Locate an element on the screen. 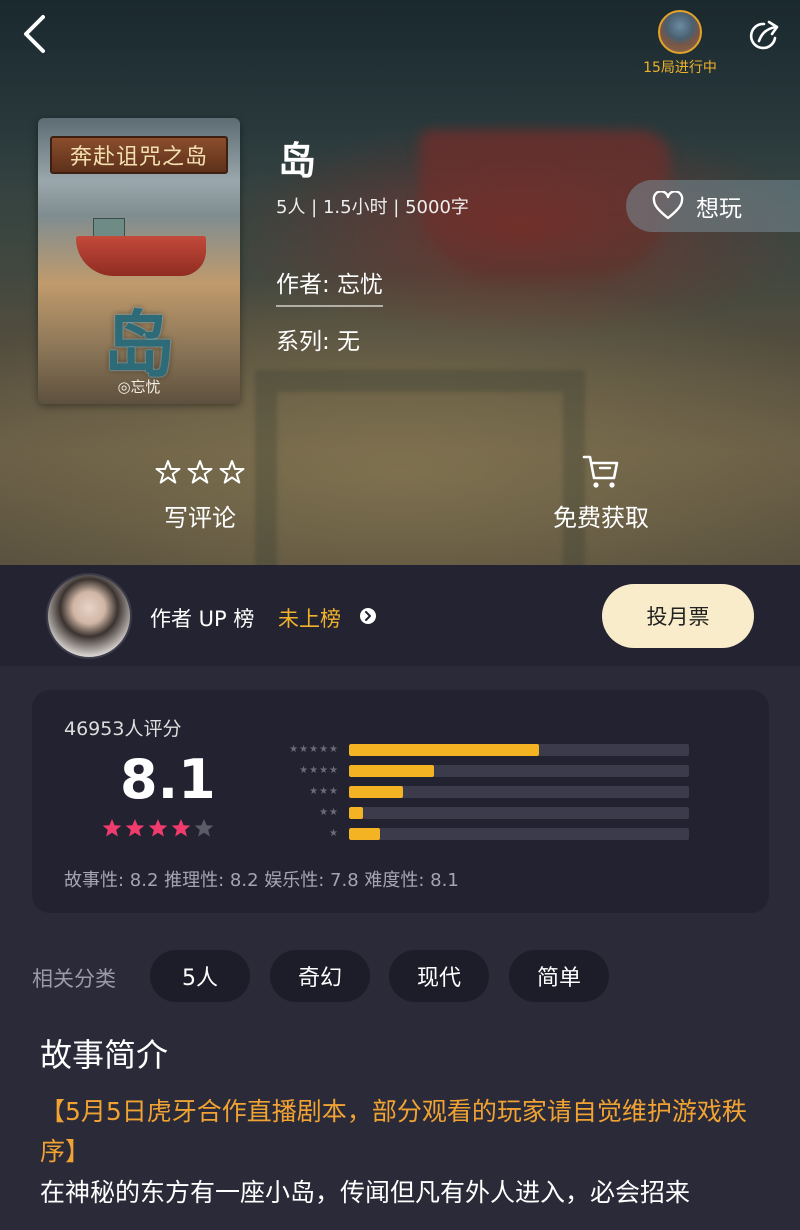  distribution-star-label: ★ ★ is located at coordinates (328, 812).